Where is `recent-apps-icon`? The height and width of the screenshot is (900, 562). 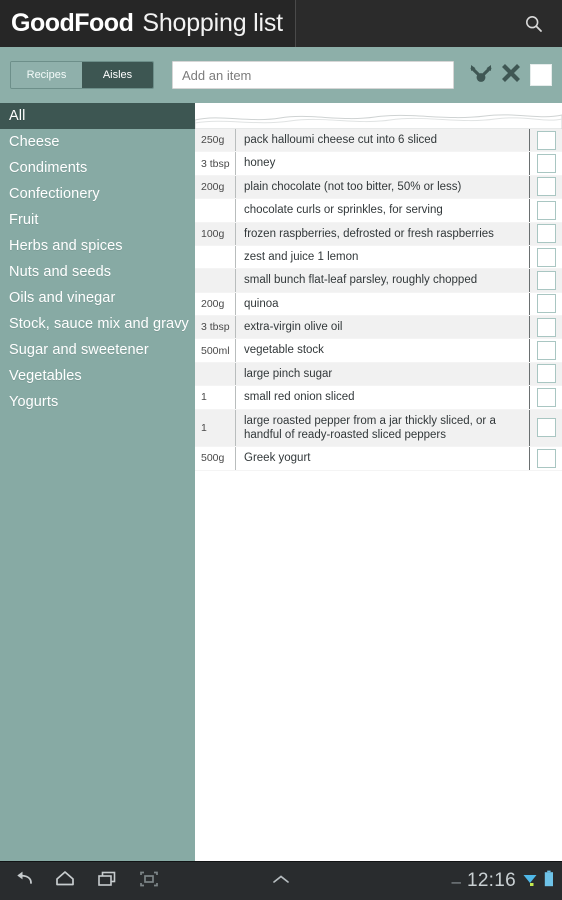 recent-apps-icon is located at coordinates (107, 881).